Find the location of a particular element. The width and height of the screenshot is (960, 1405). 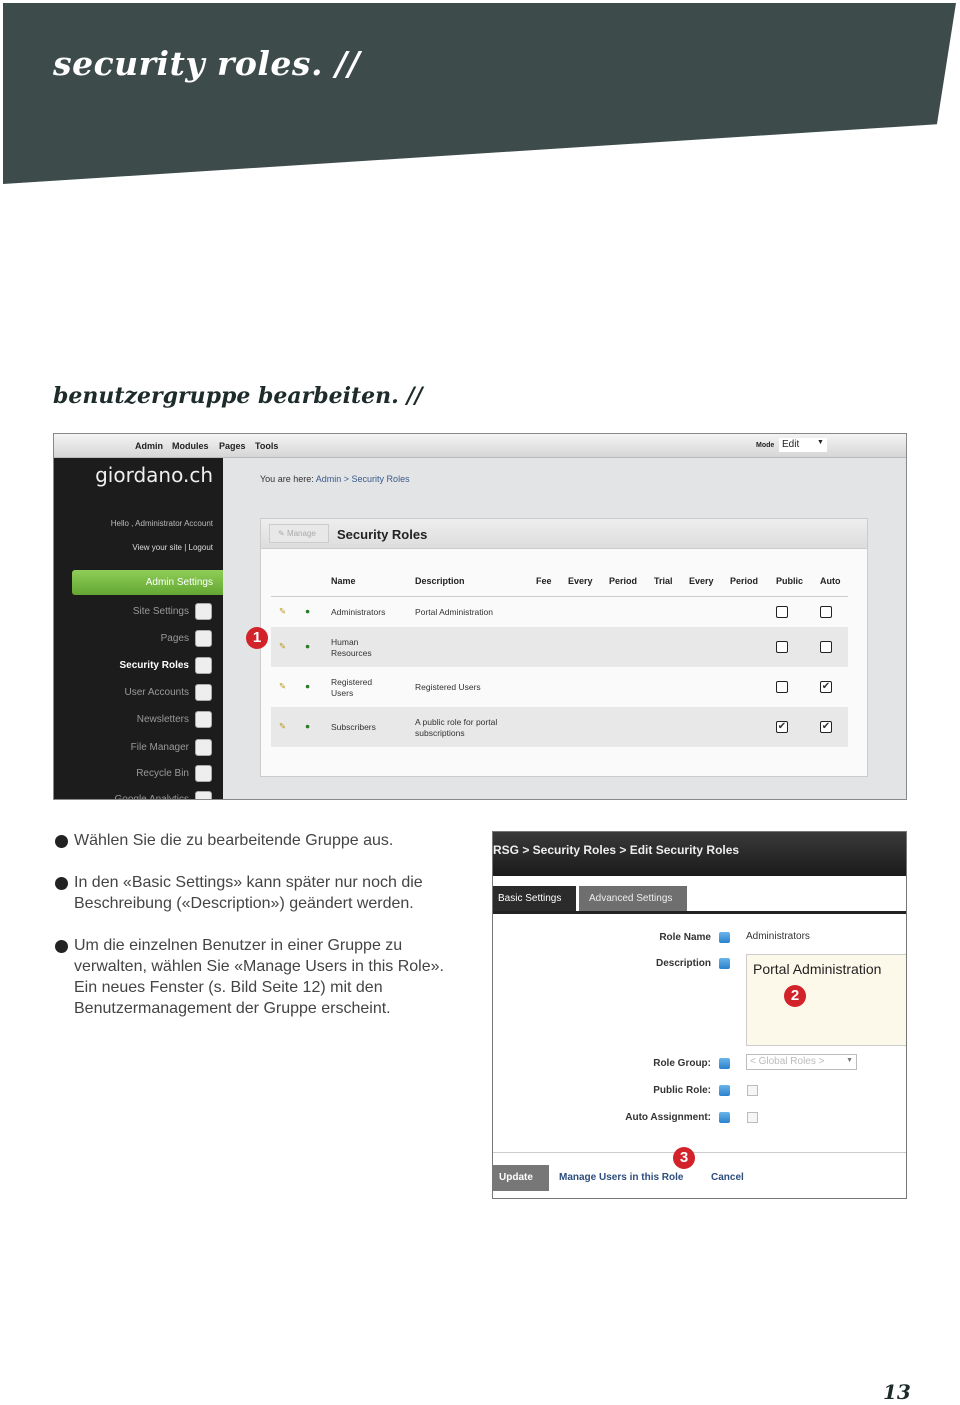

sidebar-item-user-accounts: User Accounts is located at coordinates (133, 692).